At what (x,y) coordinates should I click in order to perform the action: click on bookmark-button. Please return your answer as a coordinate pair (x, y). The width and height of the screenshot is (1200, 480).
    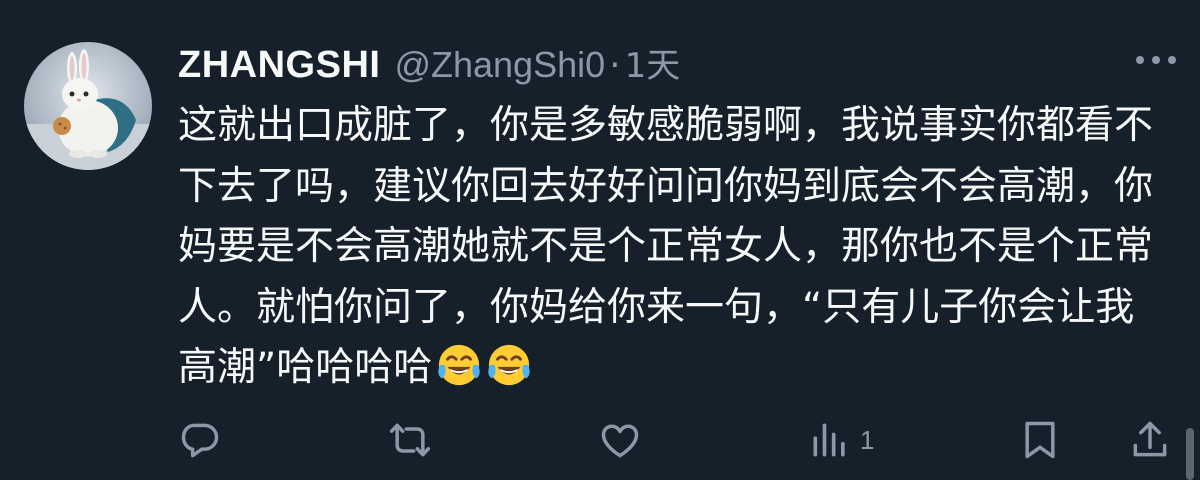
    Looking at the image, I should click on (1040, 440).